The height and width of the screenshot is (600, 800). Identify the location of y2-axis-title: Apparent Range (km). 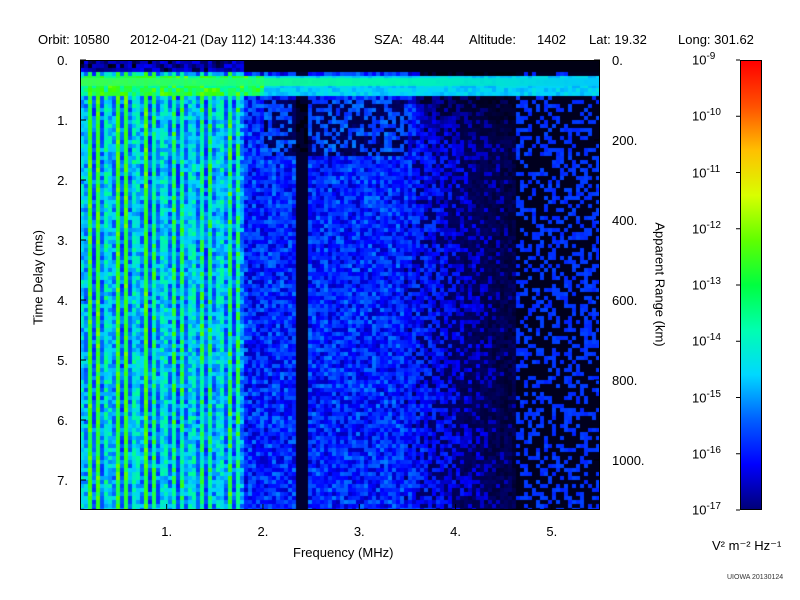
(660, 284).